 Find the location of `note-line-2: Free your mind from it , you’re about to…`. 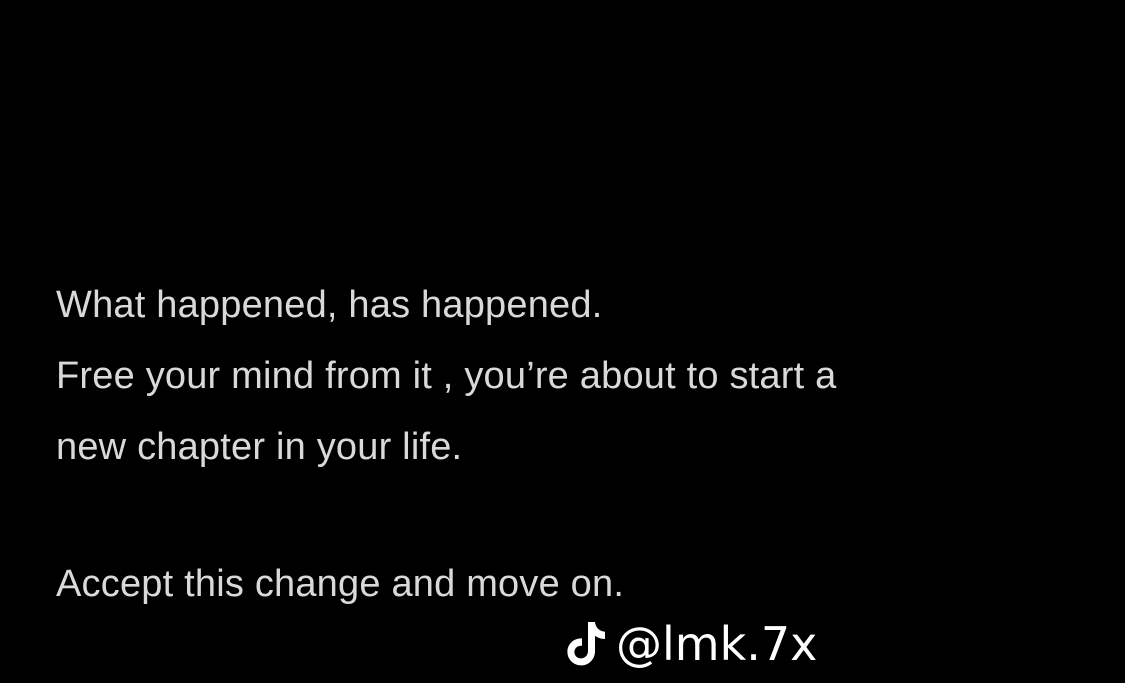

note-line-2: Free your mind from it , you’re about to… is located at coordinates (446, 376).